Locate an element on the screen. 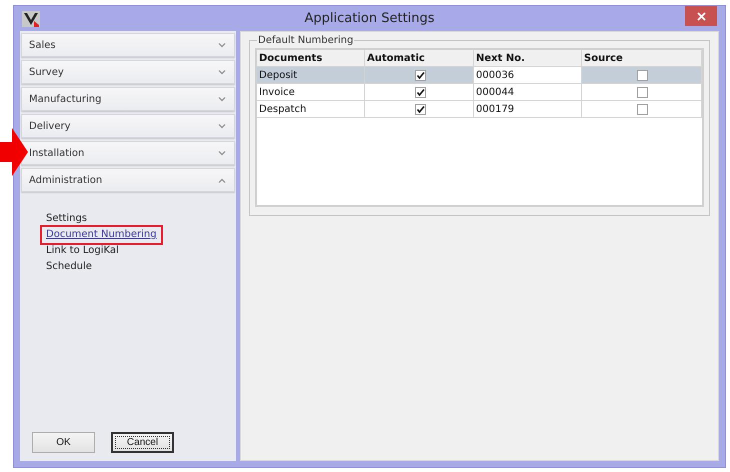 The image size is (730, 472). dialog-button: Cancel is located at coordinates (142, 442).